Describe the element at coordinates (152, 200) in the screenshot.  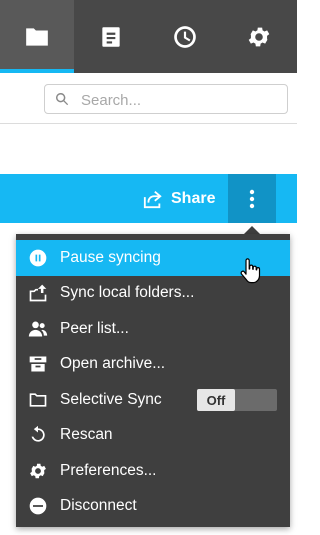
I see `share-icon` at that location.